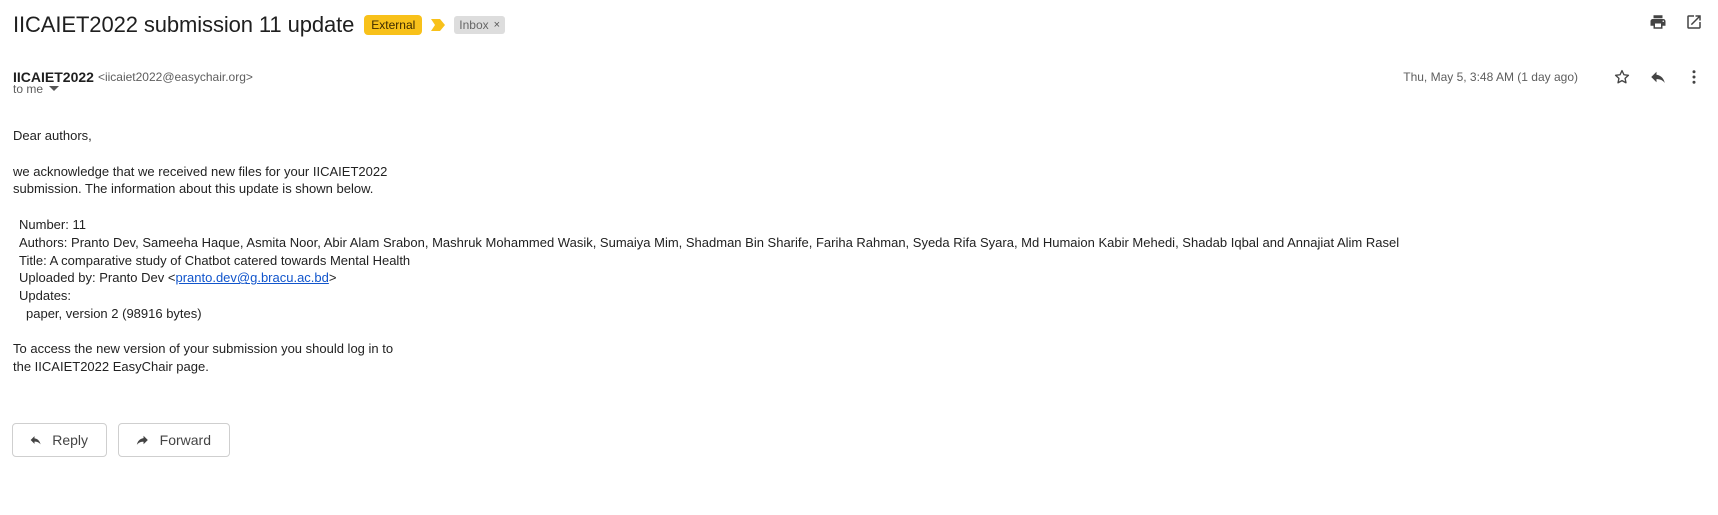 The height and width of the screenshot is (515, 1718). I want to click on open-in-new-window-icon, so click(1694, 22).